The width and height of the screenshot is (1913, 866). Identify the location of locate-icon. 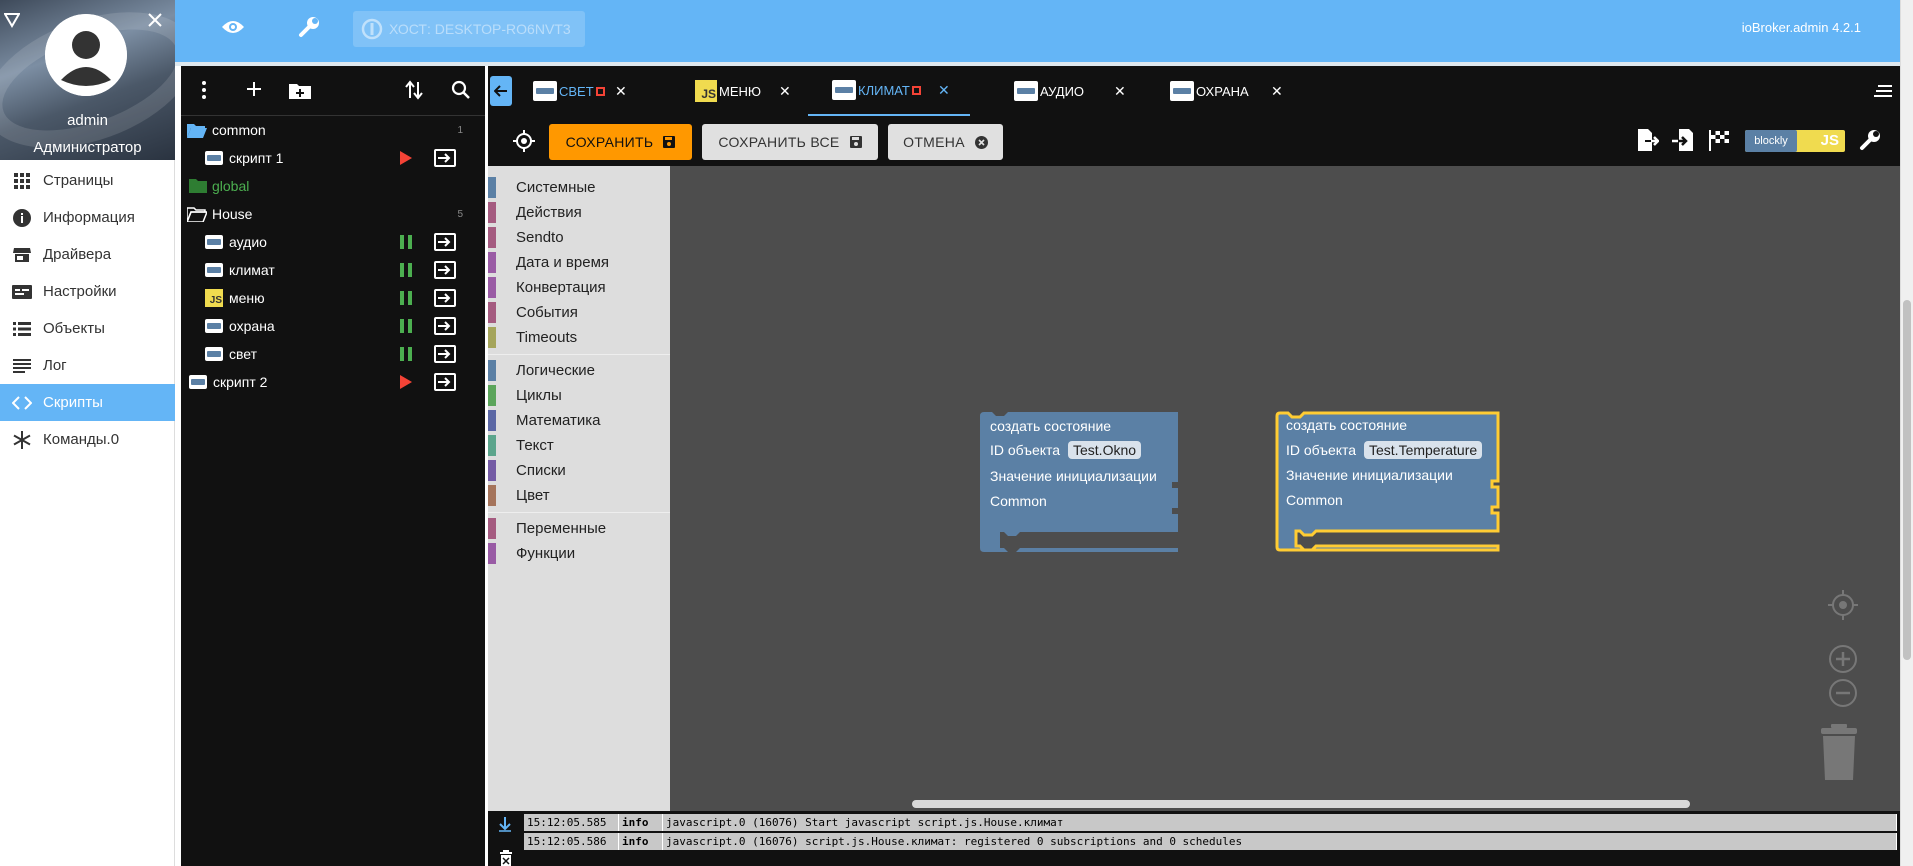
(524, 141).